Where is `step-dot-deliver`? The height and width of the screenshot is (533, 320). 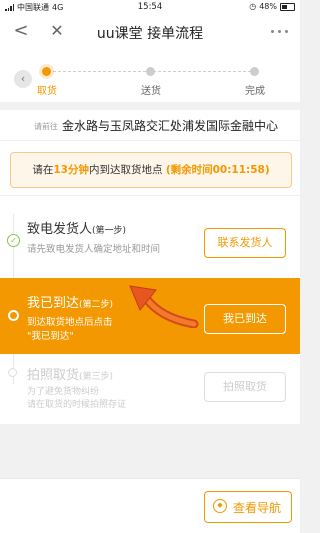
step-dot-deliver is located at coordinates (150, 71).